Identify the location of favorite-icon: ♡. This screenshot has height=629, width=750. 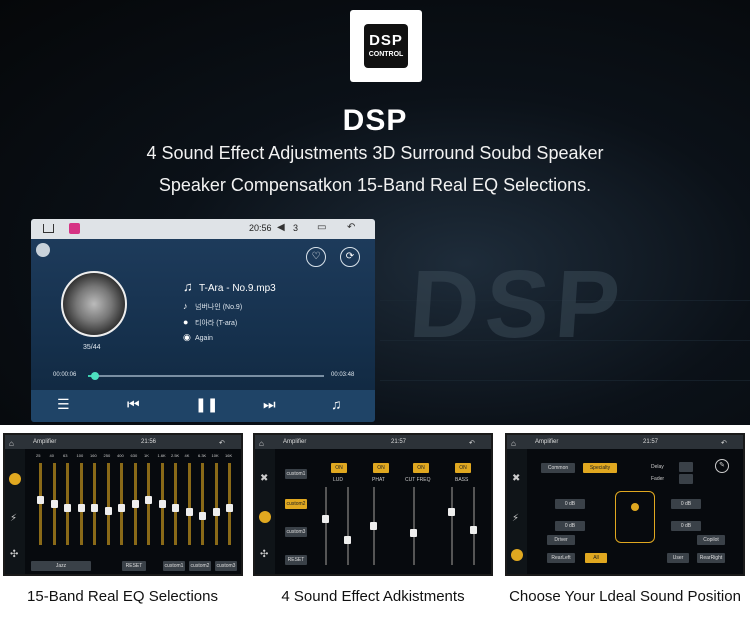
(316, 257).